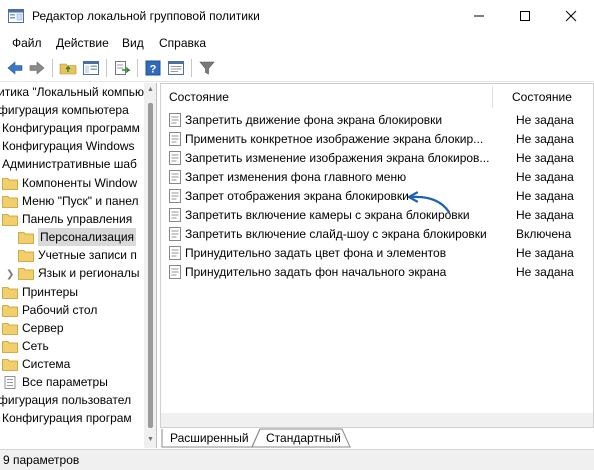 The image size is (594, 470). Describe the element at coordinates (41, 460) in the screenshot. I see `status-text: 9 параметров` at that location.